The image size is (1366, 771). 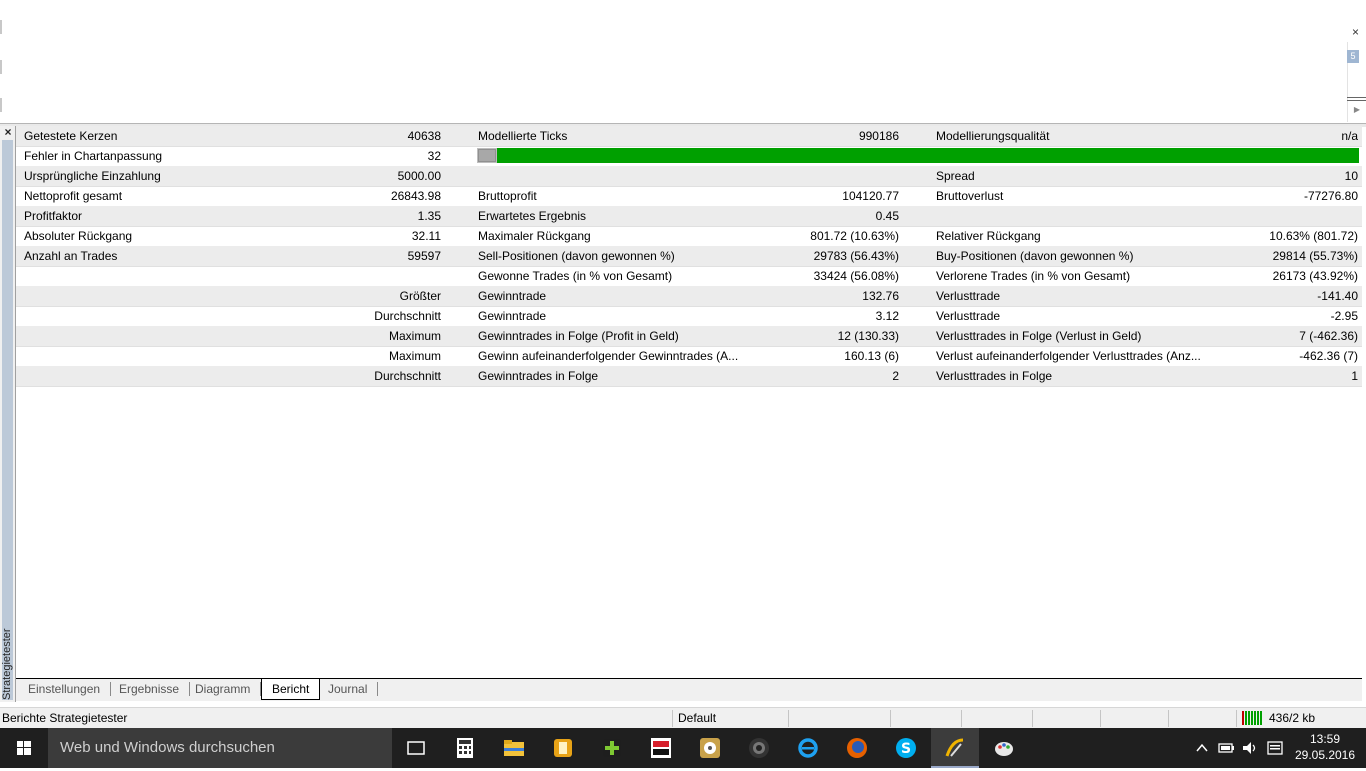 I want to click on volume-icon, so click(x=1250, y=748).